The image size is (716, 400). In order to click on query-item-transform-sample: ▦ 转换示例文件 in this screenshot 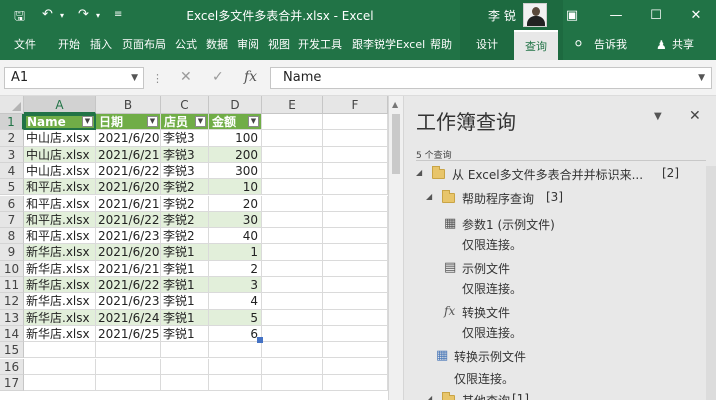, I will do `click(566, 357)`.